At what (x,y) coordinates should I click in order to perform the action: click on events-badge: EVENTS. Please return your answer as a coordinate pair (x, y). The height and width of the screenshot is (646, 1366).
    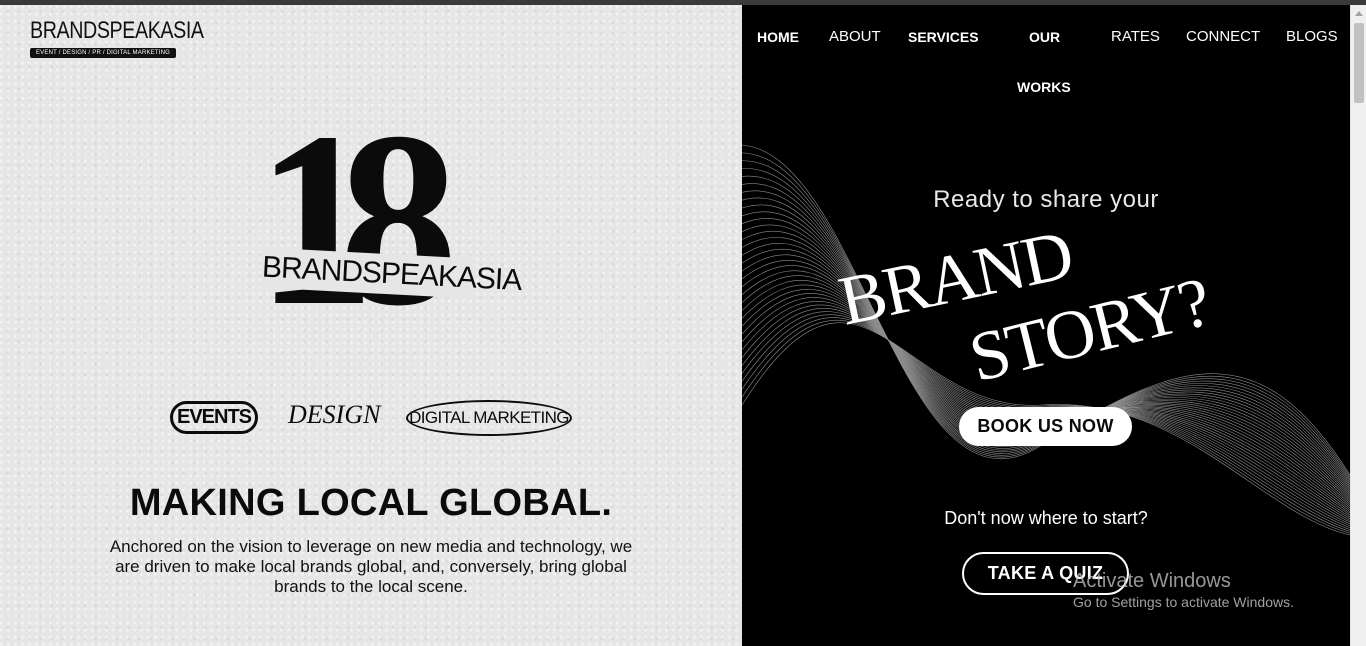
    Looking at the image, I should click on (214, 417).